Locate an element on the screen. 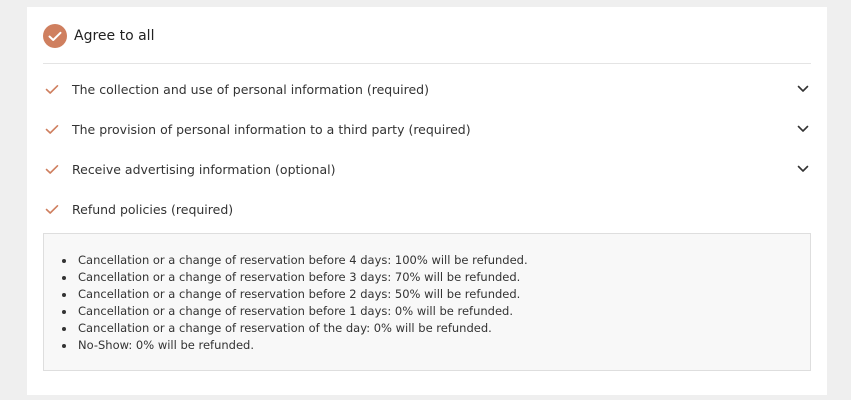 Image resolution: width=851 pixels, height=400 pixels. agree-all-label: Agree to all is located at coordinates (114, 36).